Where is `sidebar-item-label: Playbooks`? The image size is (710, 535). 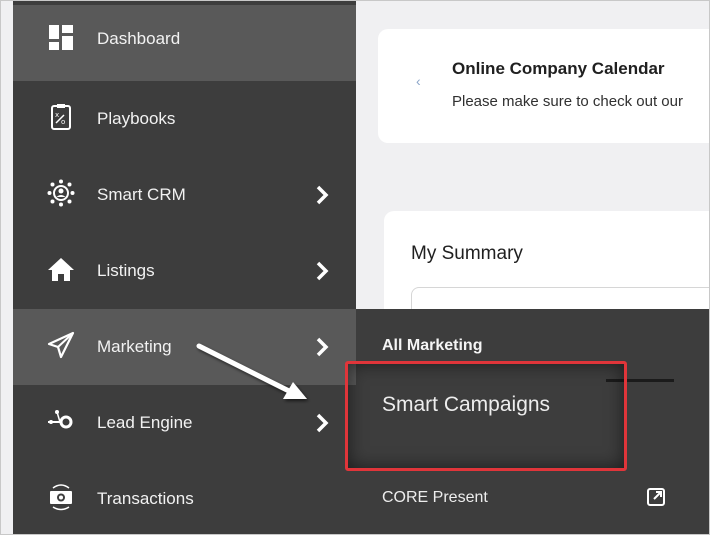
sidebar-item-label: Playbooks is located at coordinates (136, 118).